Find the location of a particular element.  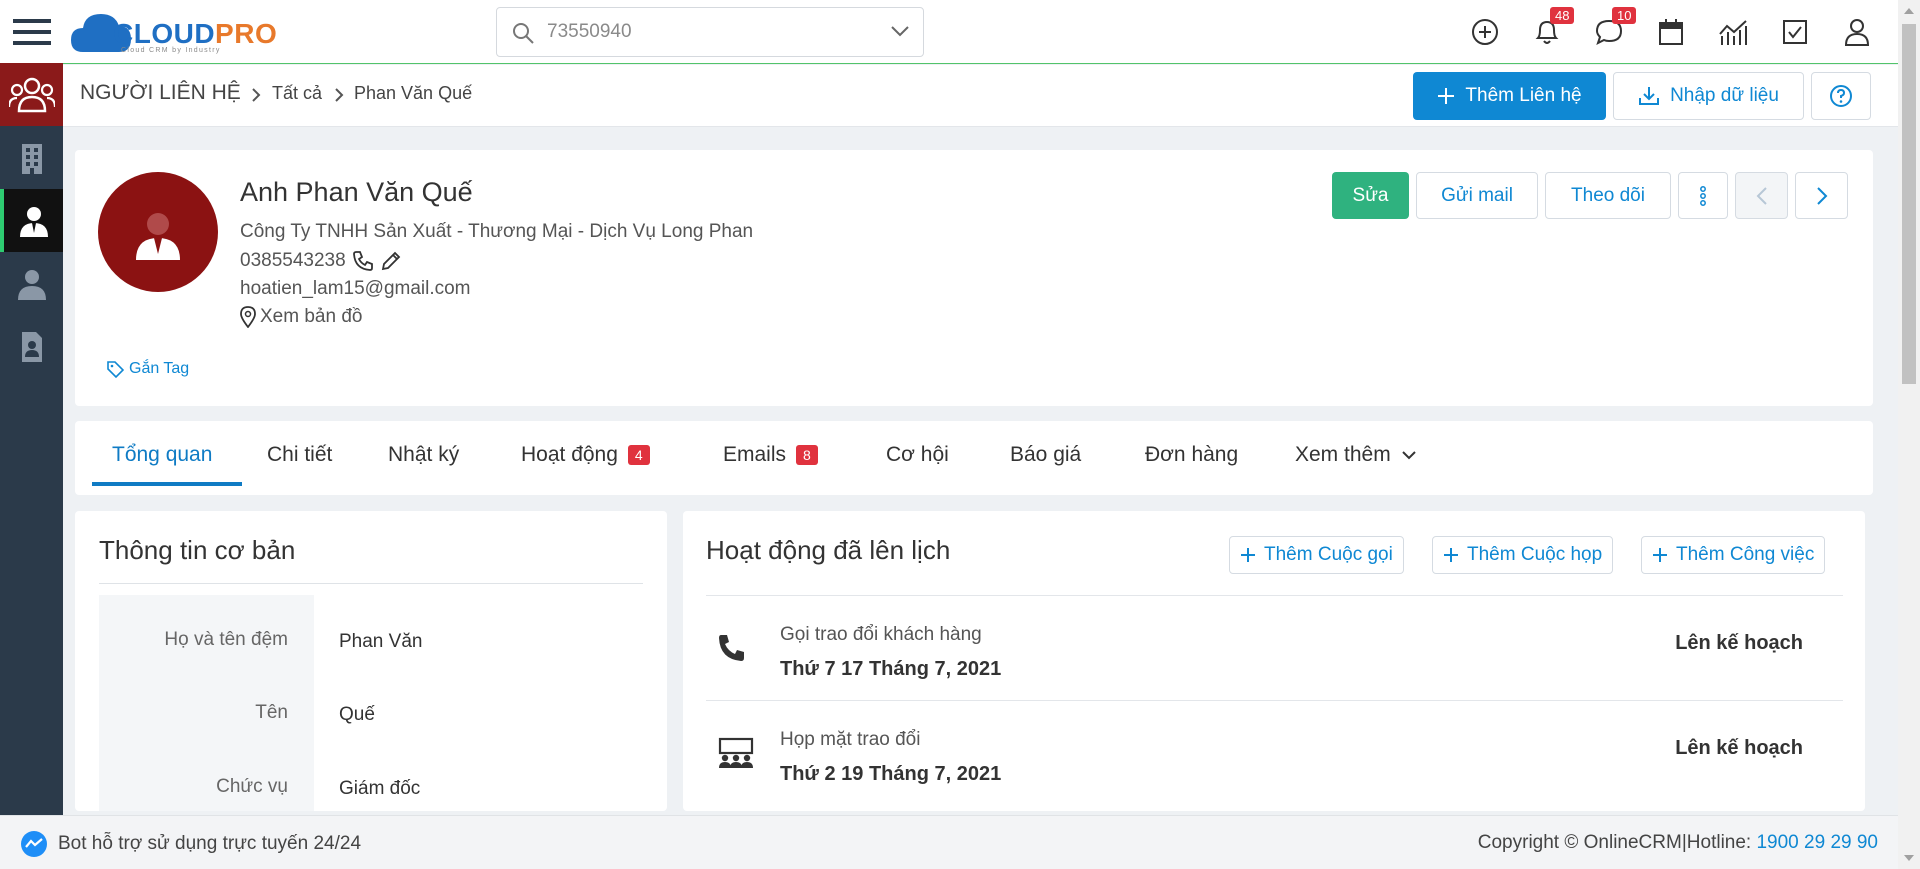

add-contact-label: Thêm Liên hệ is located at coordinates (1523, 95).